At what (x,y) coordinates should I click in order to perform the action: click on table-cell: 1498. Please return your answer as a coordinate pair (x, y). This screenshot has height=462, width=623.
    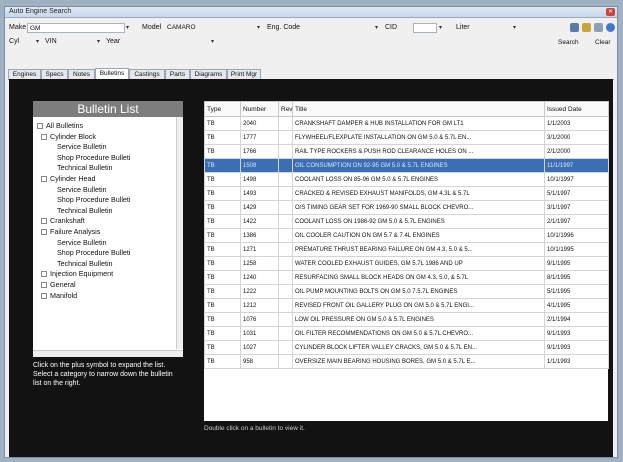
    Looking at the image, I should click on (259, 179).